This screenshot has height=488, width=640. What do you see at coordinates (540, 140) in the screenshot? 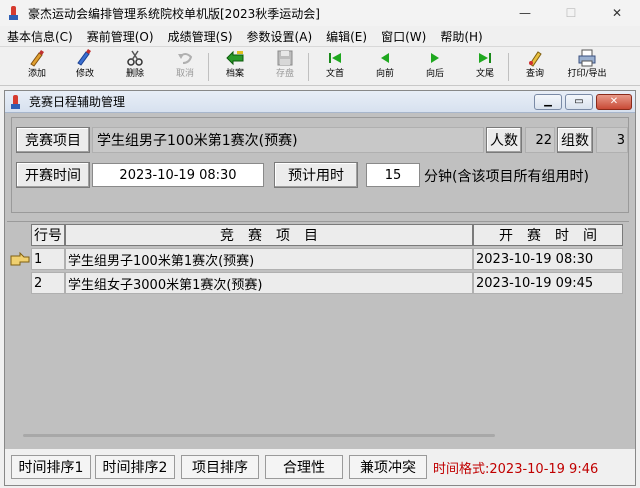
I see `people-count-field: 22` at bounding box center [540, 140].